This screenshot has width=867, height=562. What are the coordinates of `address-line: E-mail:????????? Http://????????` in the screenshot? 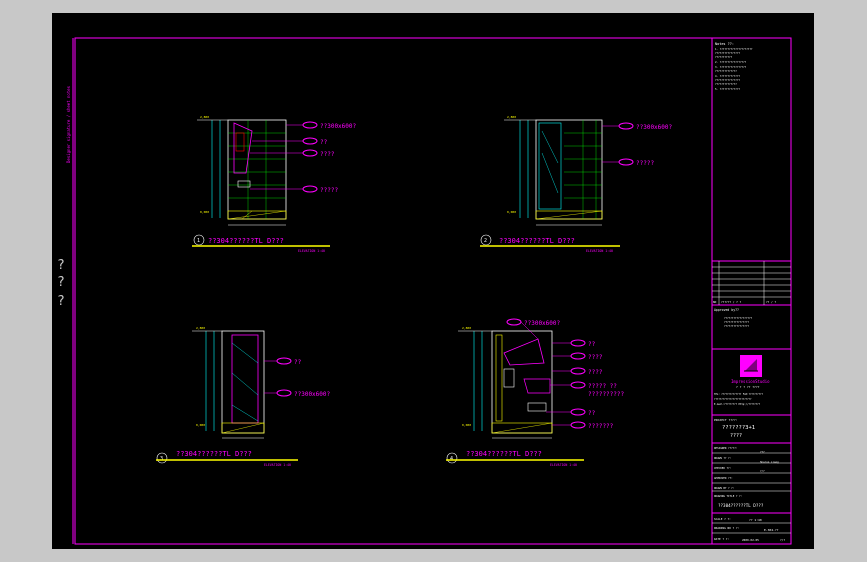 It's located at (737, 404).